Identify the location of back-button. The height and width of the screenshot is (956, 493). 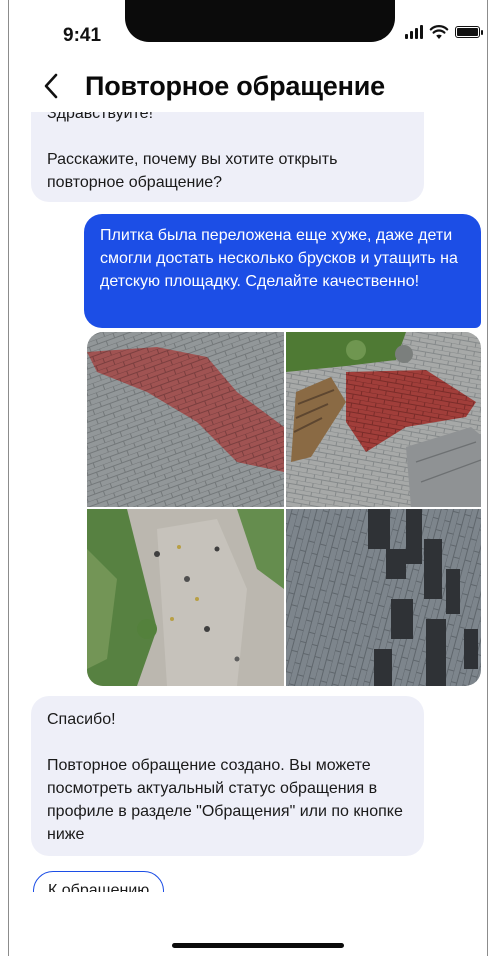
(58, 86).